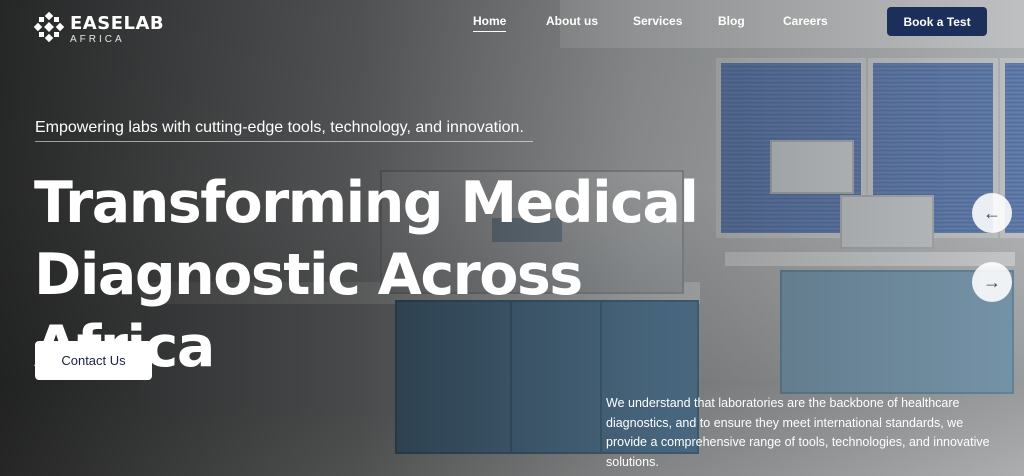 The height and width of the screenshot is (476, 1024). I want to click on carousel-prev-button: ←, so click(992, 213).